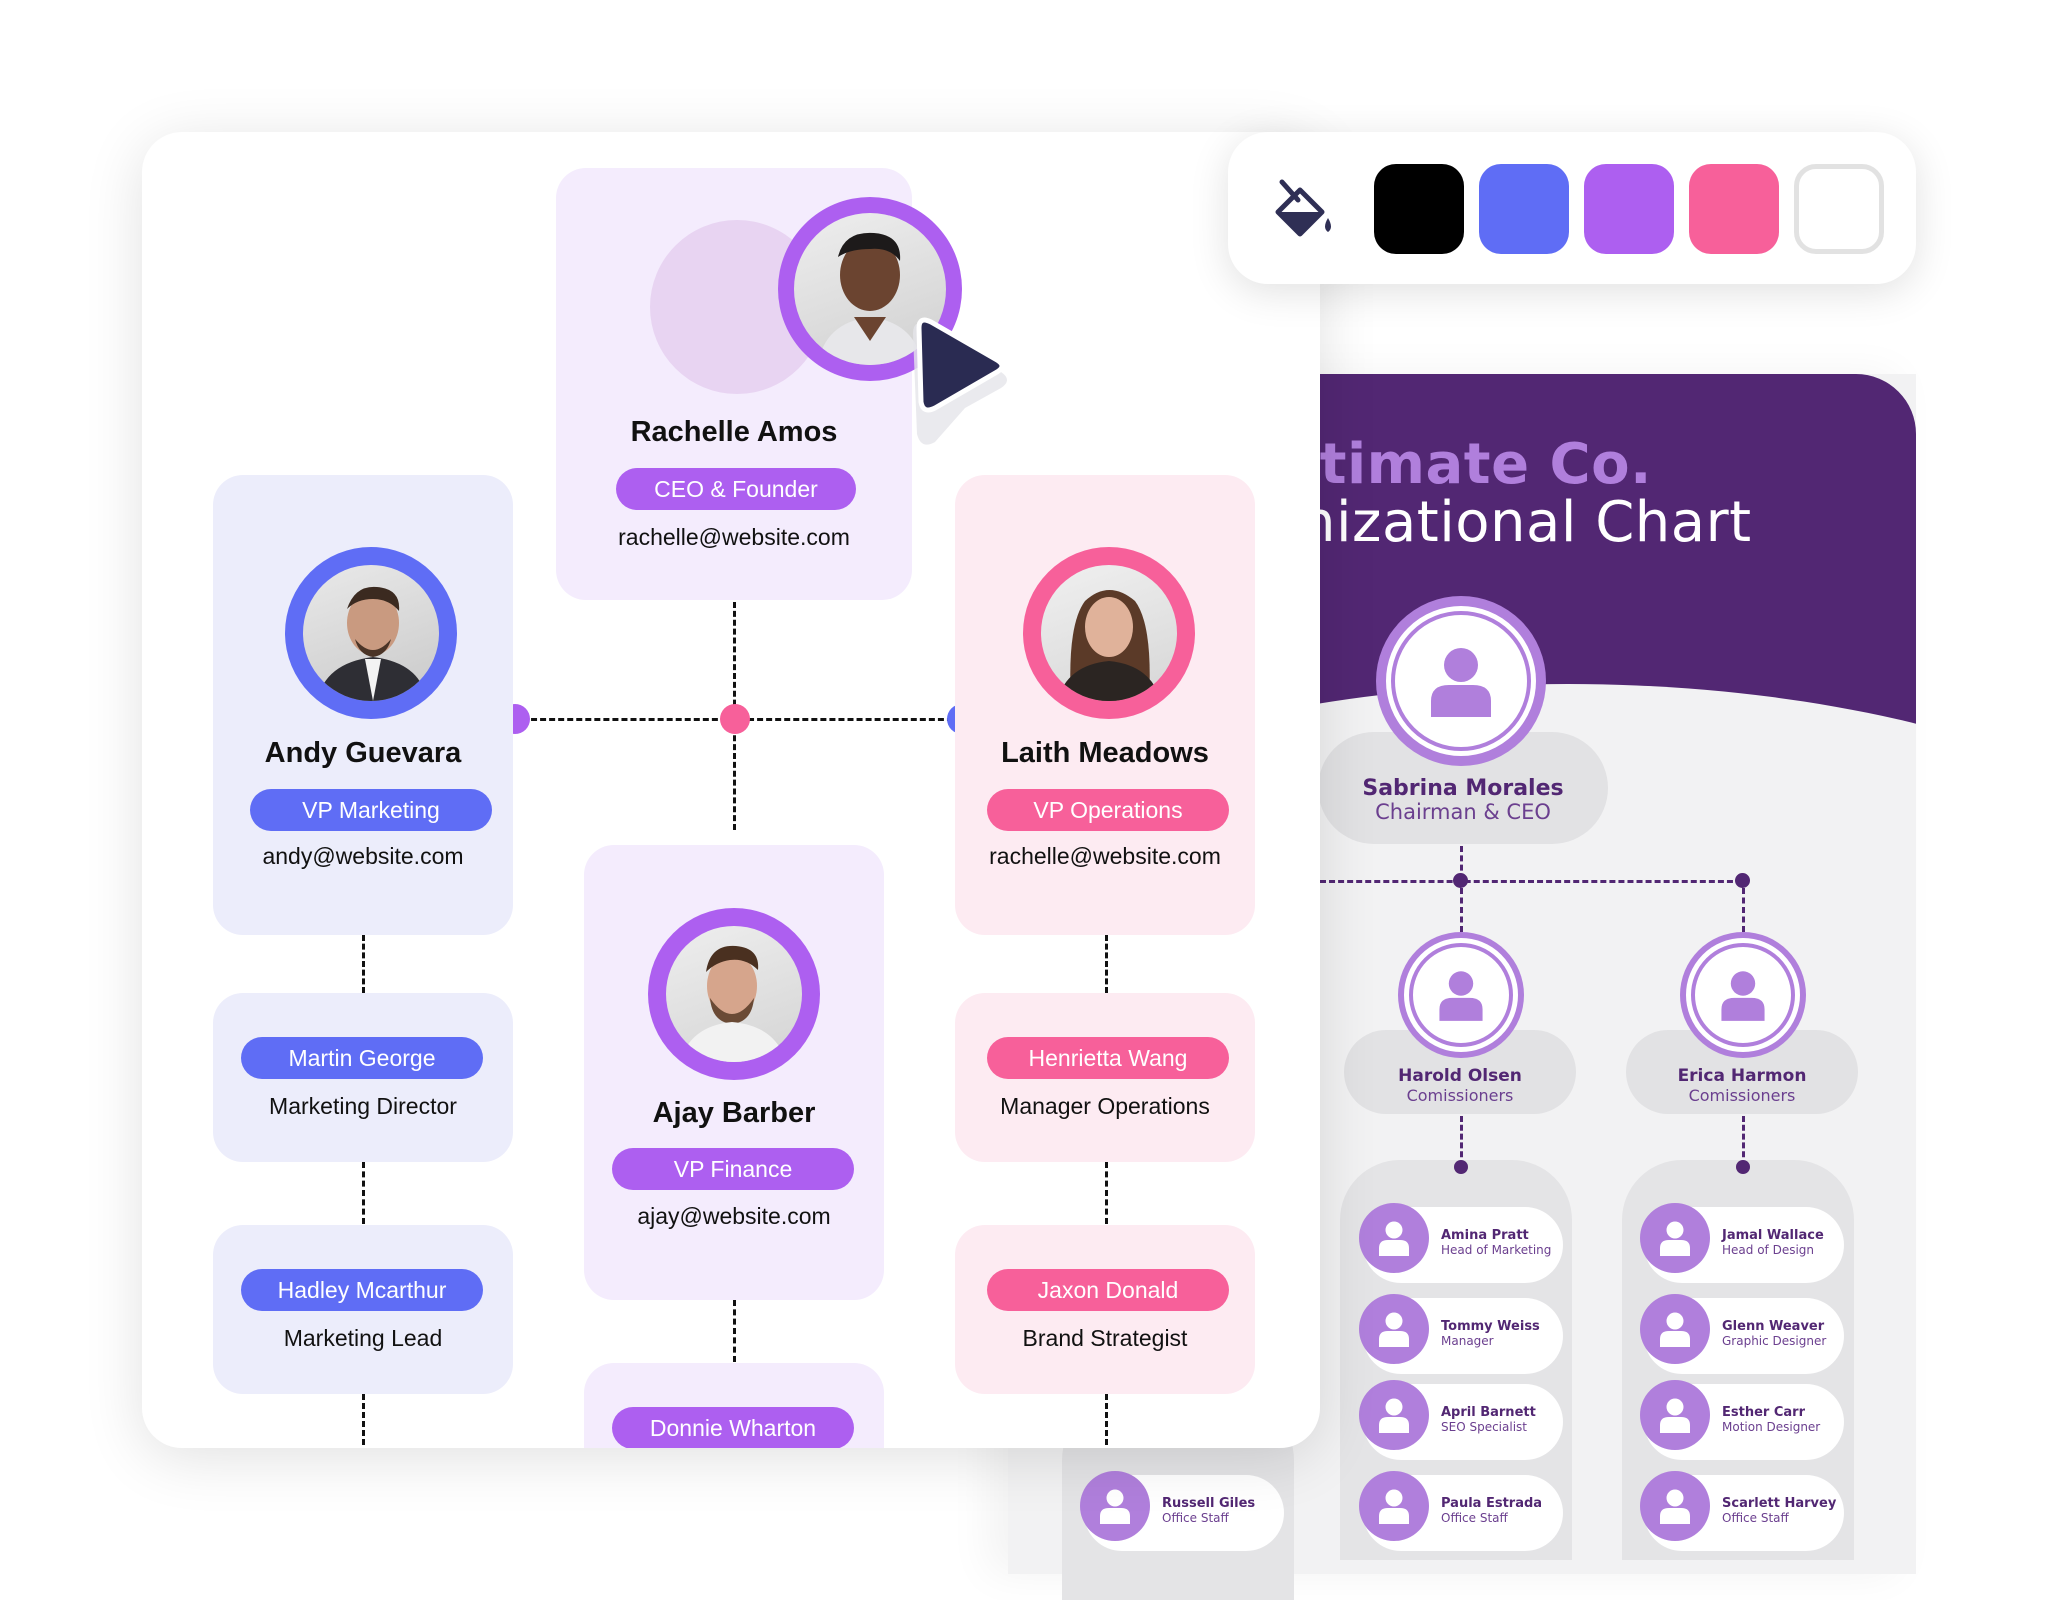 This screenshot has height=1600, width=2048. Describe the element at coordinates (1572, 208) in the screenshot. I see `color-palette-toolbar` at that location.